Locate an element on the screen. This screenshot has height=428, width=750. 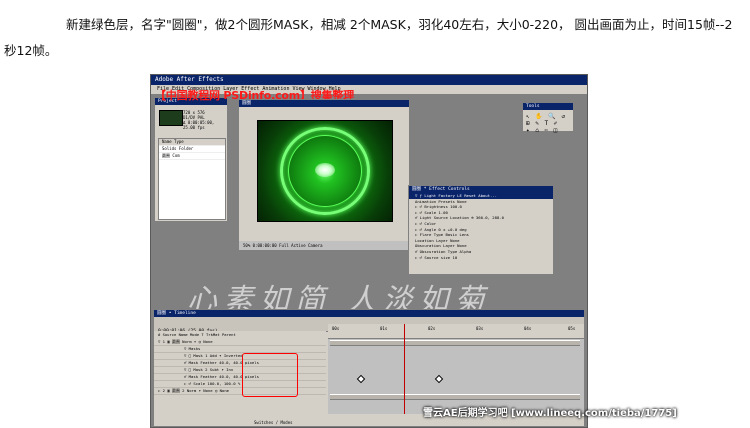
composition-canvas is located at coordinates (325, 171).